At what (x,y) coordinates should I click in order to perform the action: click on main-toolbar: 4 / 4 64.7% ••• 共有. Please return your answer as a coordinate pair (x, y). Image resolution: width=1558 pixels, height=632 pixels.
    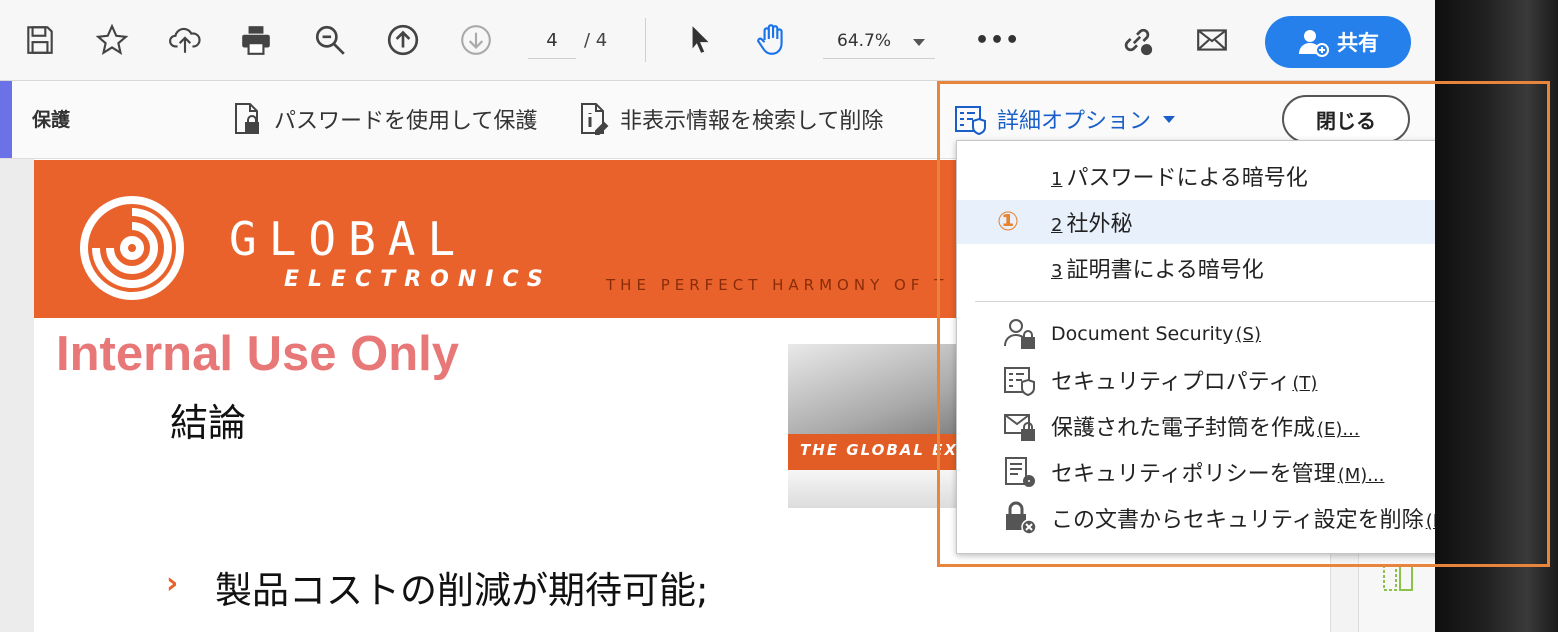
    Looking at the image, I should click on (717, 40).